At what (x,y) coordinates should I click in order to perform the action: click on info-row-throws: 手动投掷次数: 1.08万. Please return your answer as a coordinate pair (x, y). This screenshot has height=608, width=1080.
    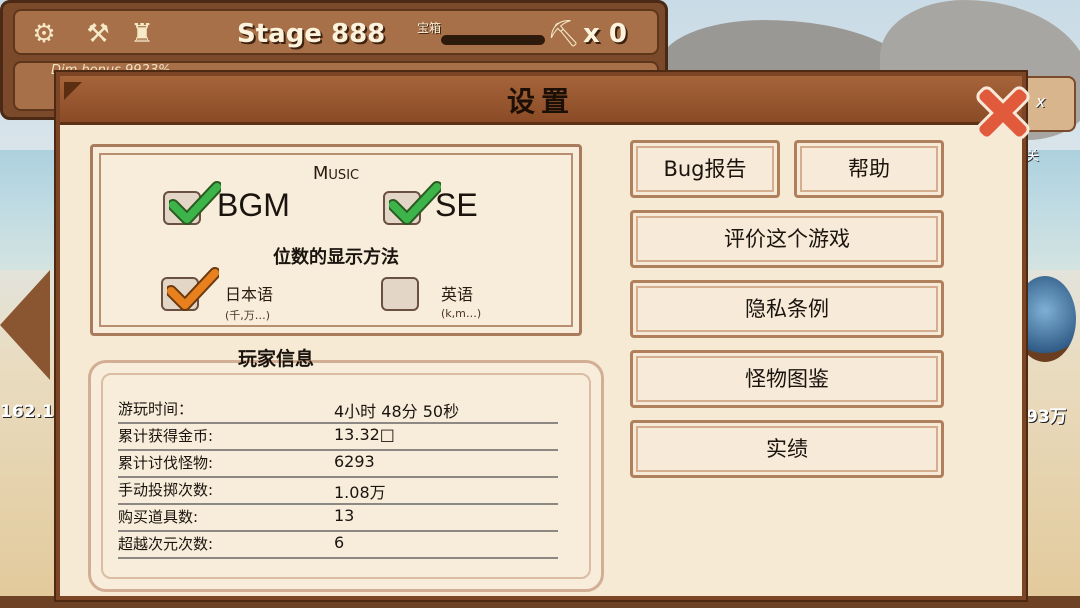
    Looking at the image, I should click on (338, 491).